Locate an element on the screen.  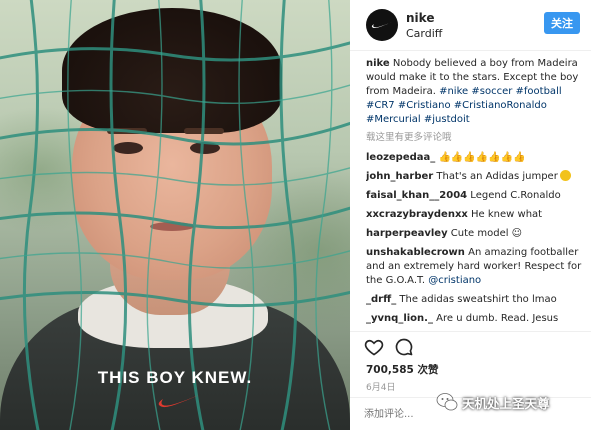
comment-text: Cute model ☺ is located at coordinates (485, 233).